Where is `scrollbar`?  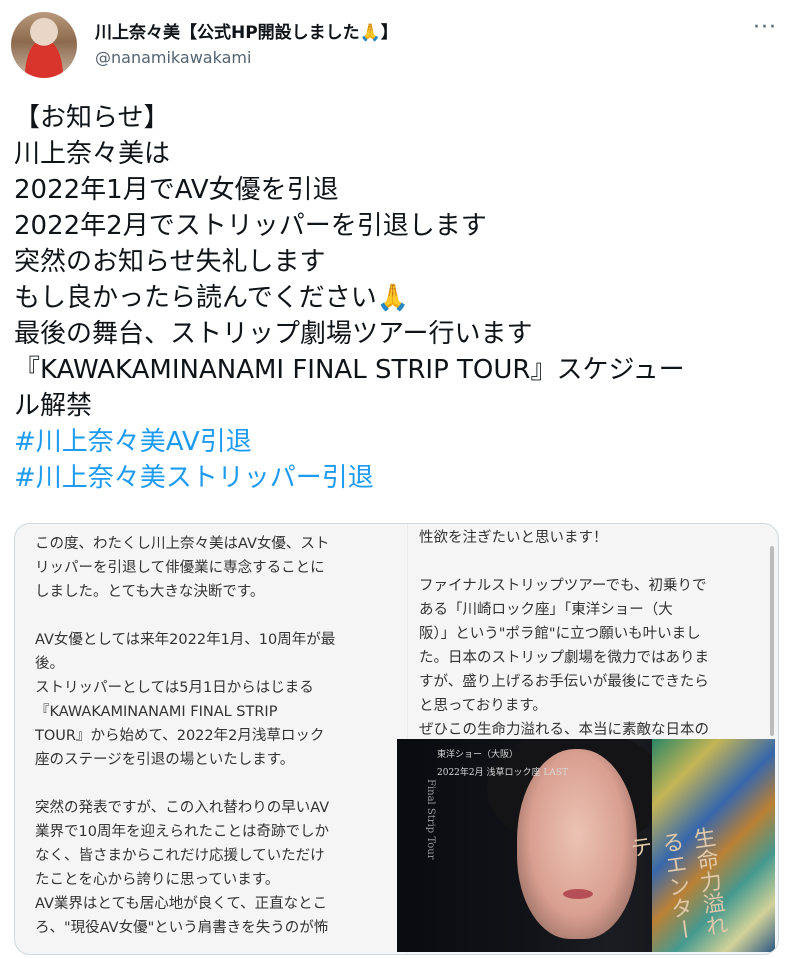
scrollbar is located at coordinates (772, 641).